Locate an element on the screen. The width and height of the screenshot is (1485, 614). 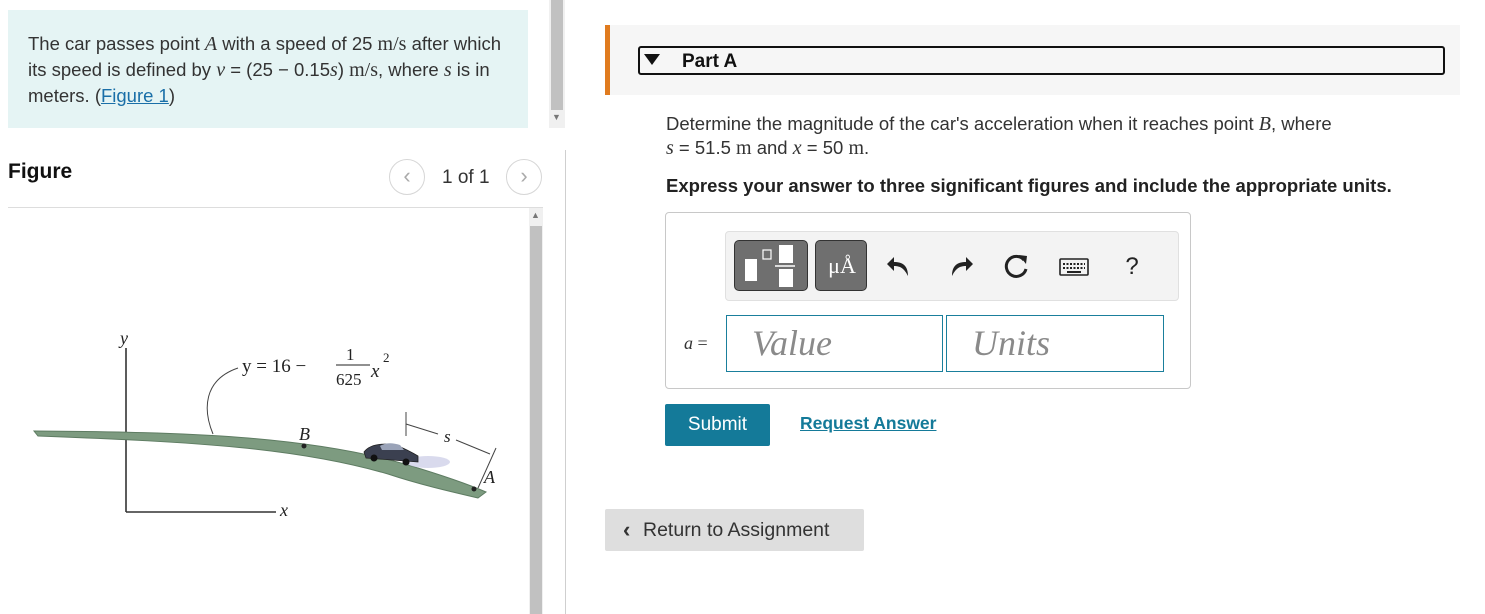
part-title: Part A is located at coordinates (710, 61).